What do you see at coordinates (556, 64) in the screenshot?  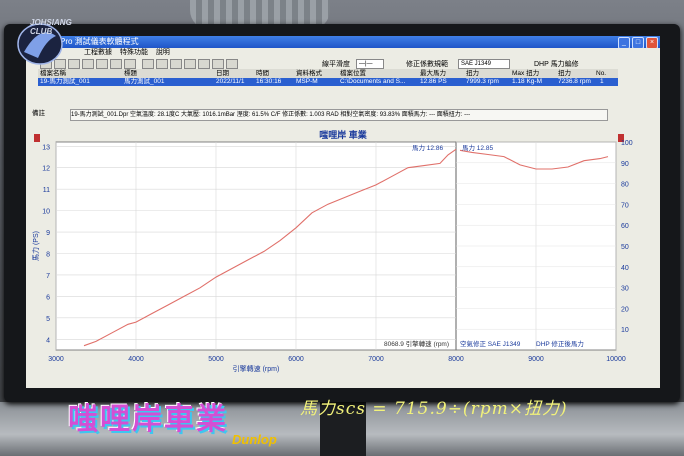 I see `dhp-edit-label: DHP 馬力編修` at bounding box center [556, 64].